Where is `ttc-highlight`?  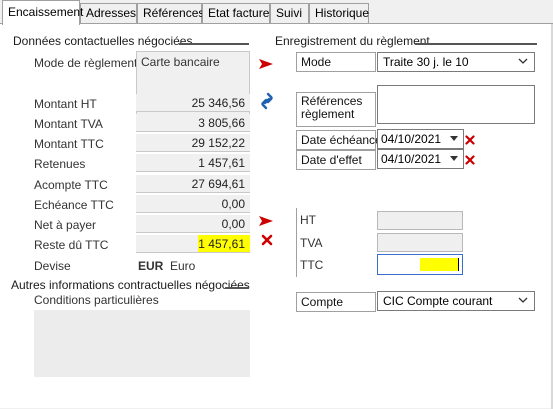
ttc-highlight is located at coordinates (439, 264).